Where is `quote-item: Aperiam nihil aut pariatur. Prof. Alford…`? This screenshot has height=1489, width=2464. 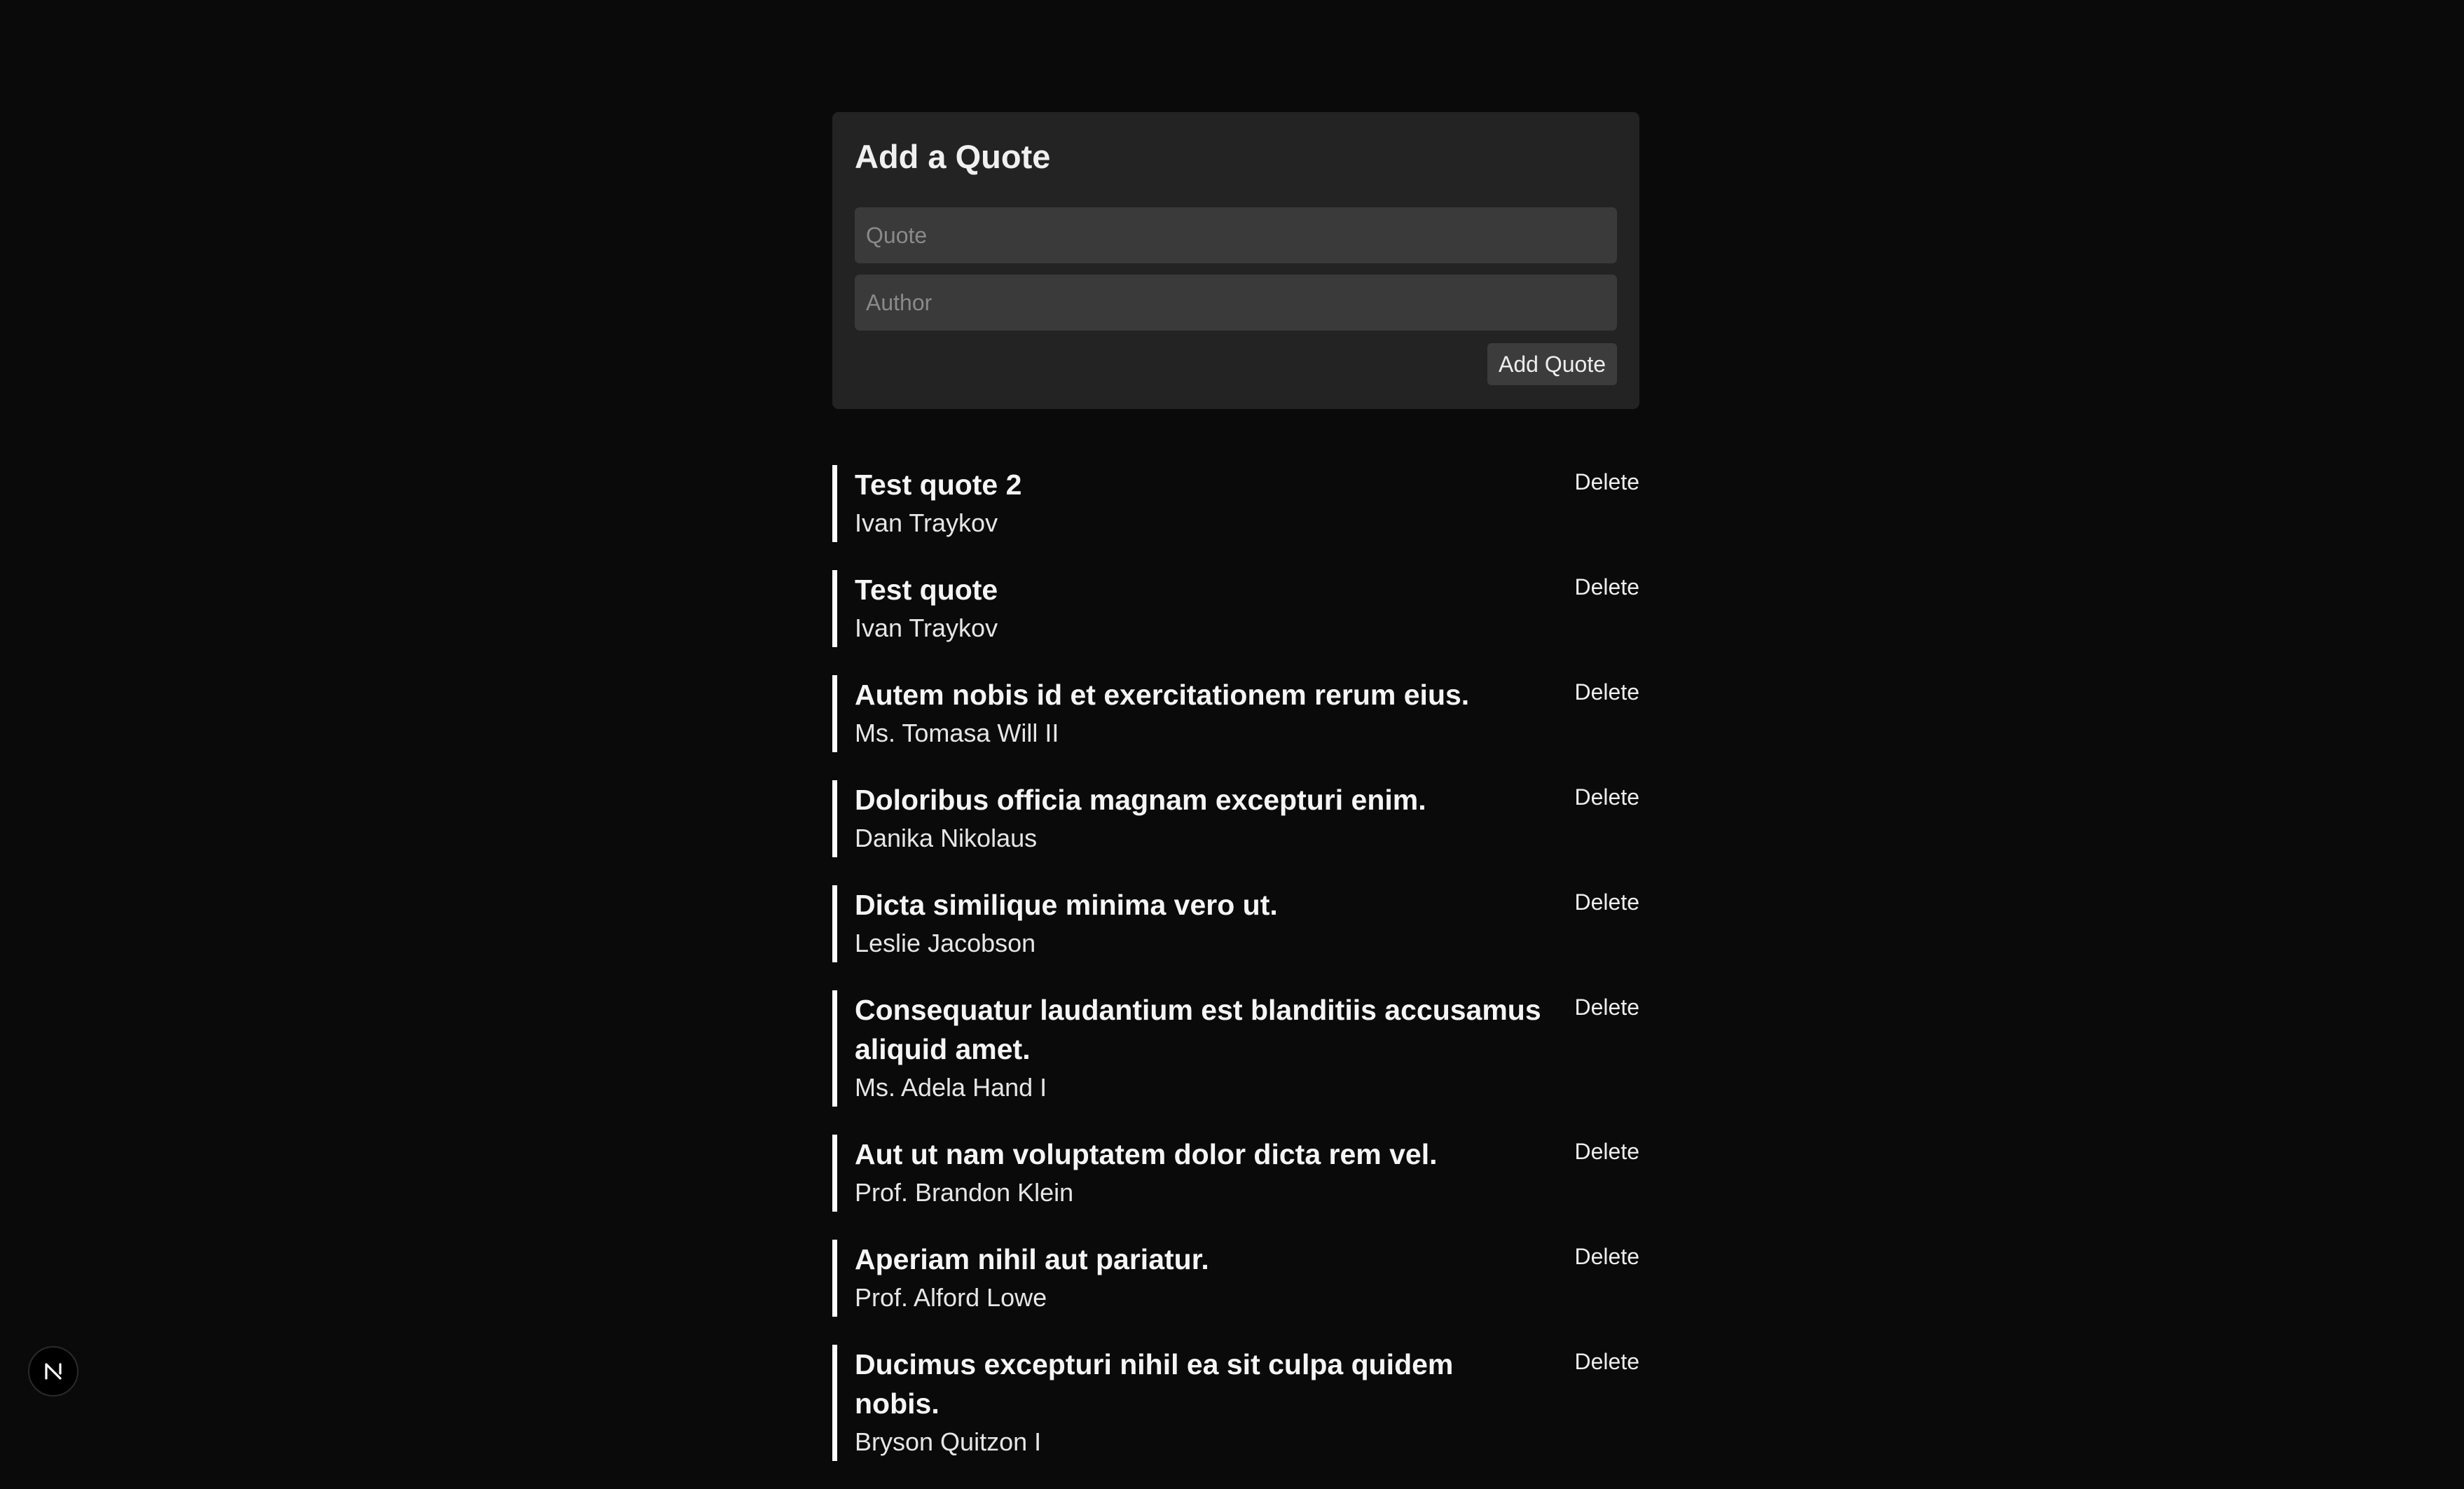
quote-item: Aperiam nihil aut pariatur. Prof. Alford… is located at coordinates (1235, 1278).